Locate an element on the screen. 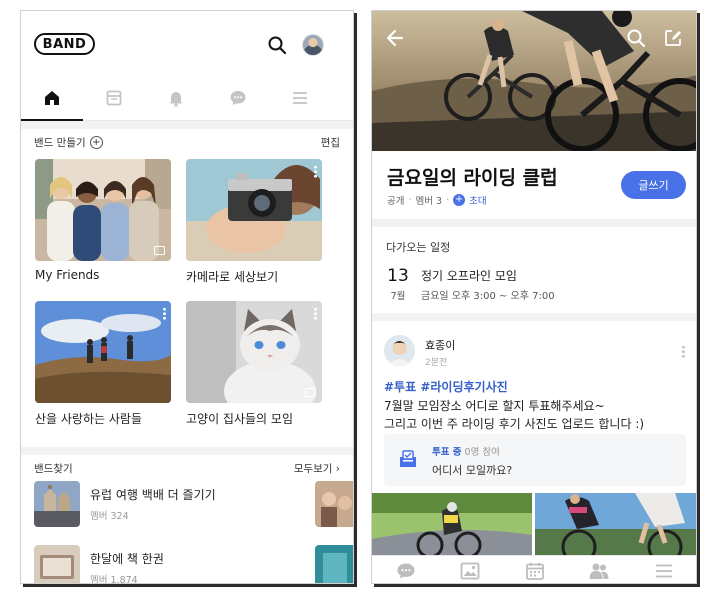  find-band-title: 한달에 책 한권 is located at coordinates (127, 559).